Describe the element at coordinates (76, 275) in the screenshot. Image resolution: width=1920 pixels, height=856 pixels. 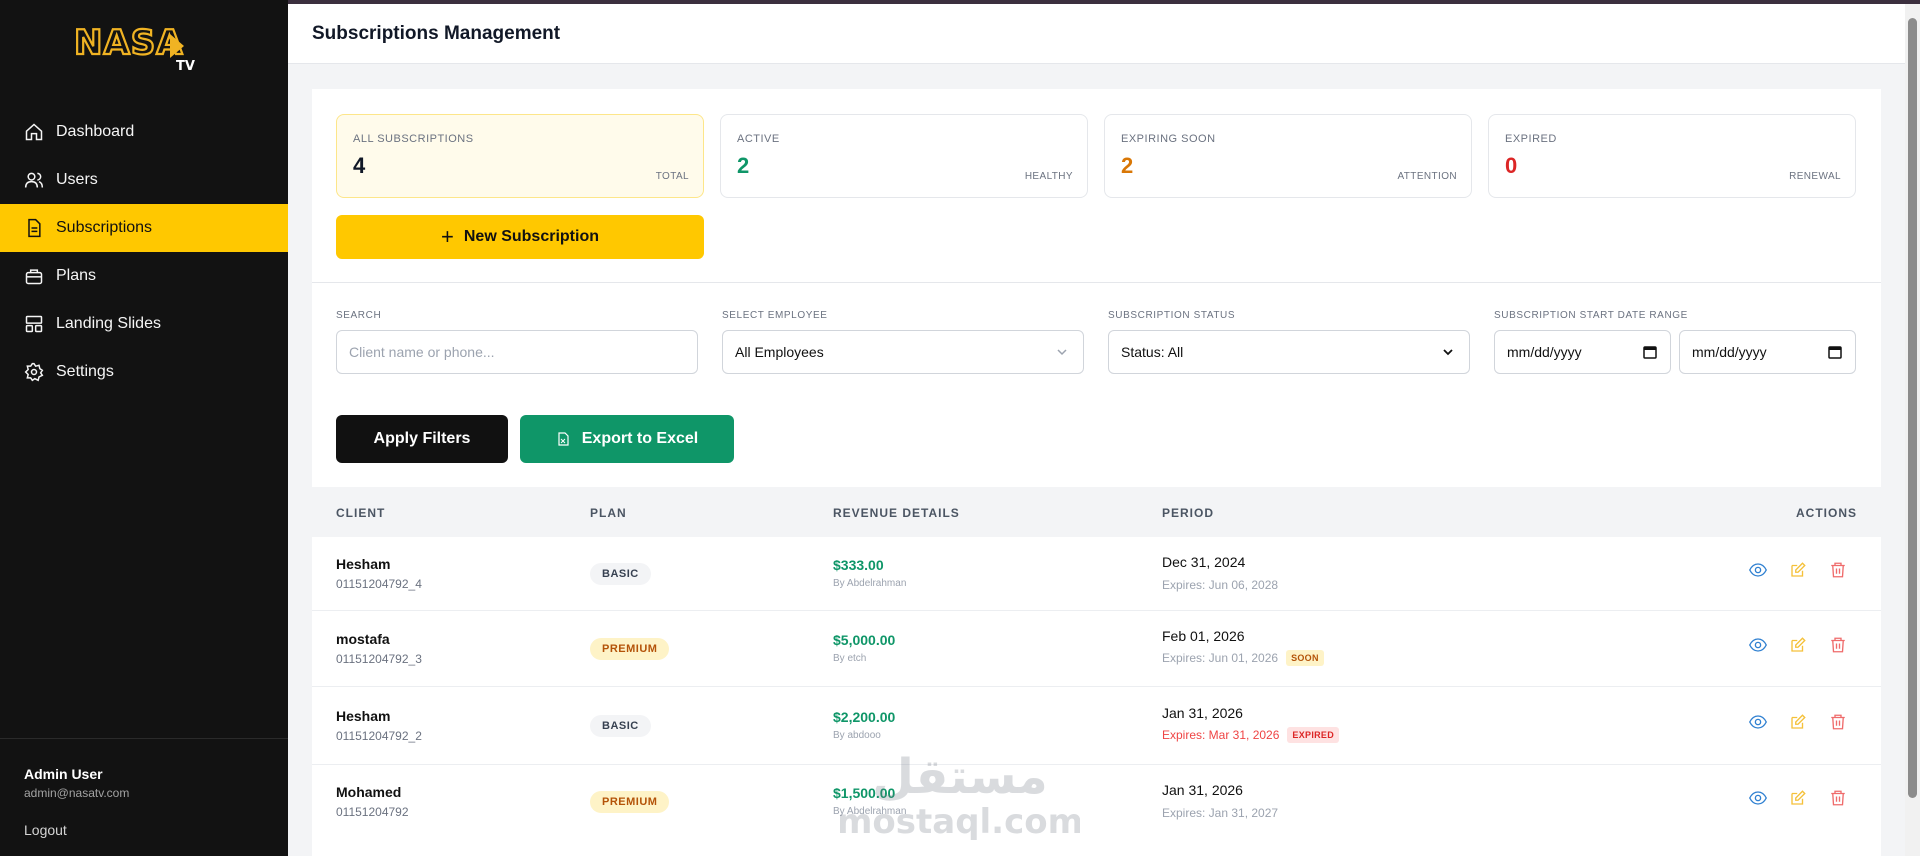
I see `sidebar-item-label: Plans` at that location.